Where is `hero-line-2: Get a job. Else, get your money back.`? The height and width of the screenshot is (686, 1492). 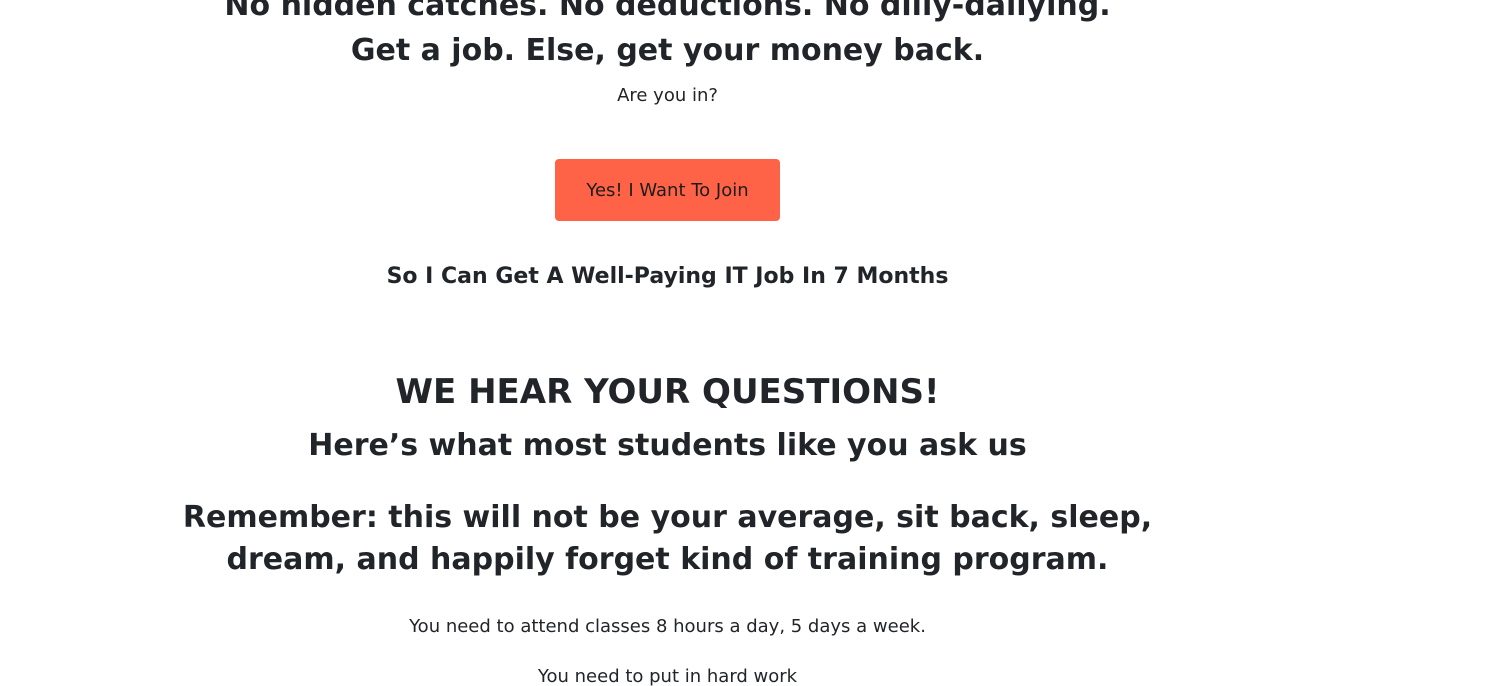 hero-line-2: Get a job. Else, get your money back. is located at coordinates (667, 50).